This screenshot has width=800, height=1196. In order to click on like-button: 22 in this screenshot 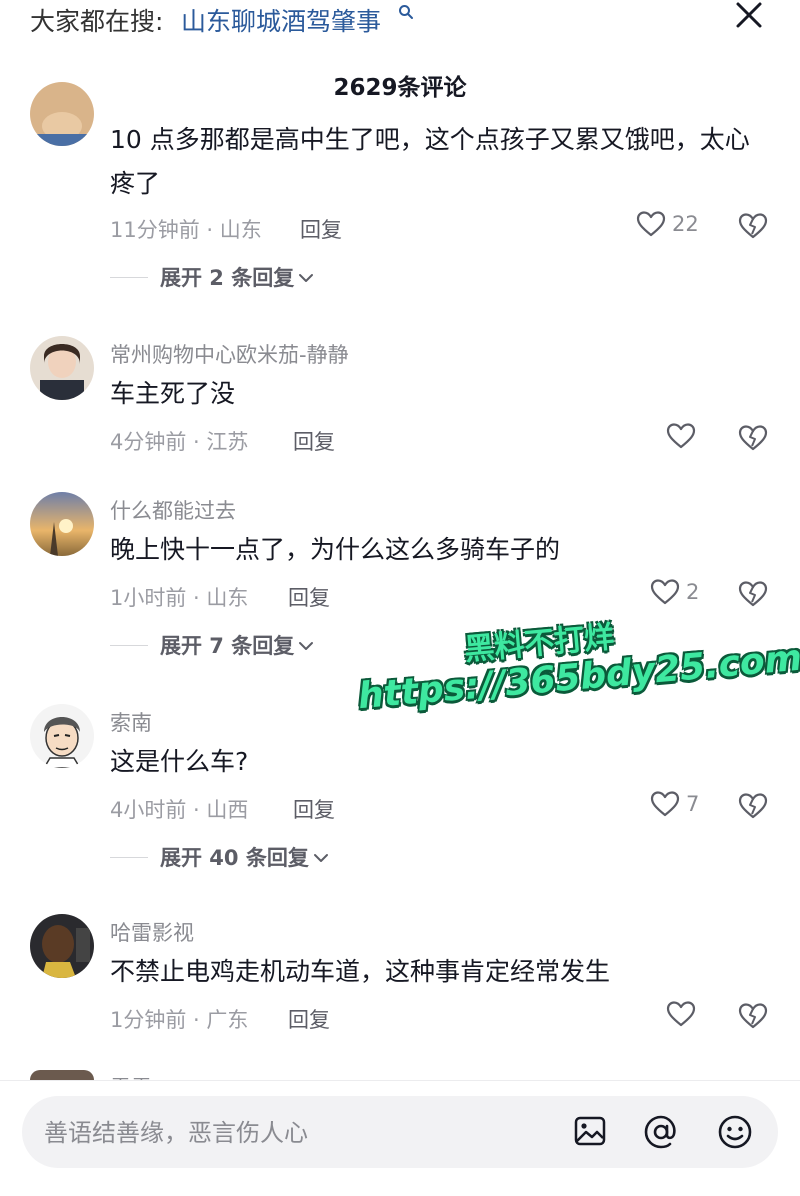, I will do `click(667, 224)`.